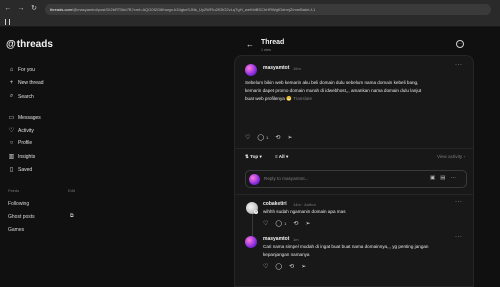 This screenshot has height=287, width=500. What do you see at coordinates (18, 204) in the screenshot?
I see `feed-item-following: Following` at bounding box center [18, 204].